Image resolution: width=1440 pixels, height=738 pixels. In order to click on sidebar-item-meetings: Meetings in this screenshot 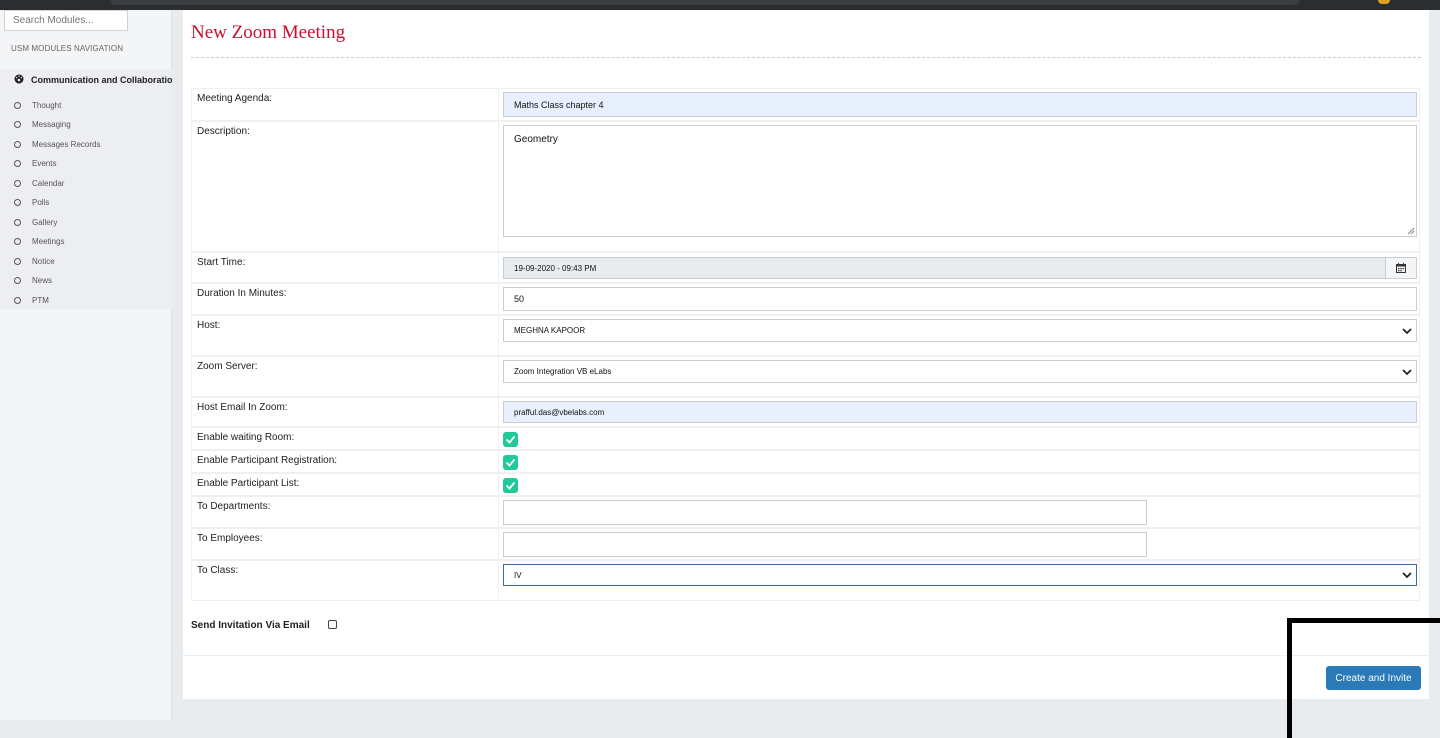, I will do `click(39, 244)`.